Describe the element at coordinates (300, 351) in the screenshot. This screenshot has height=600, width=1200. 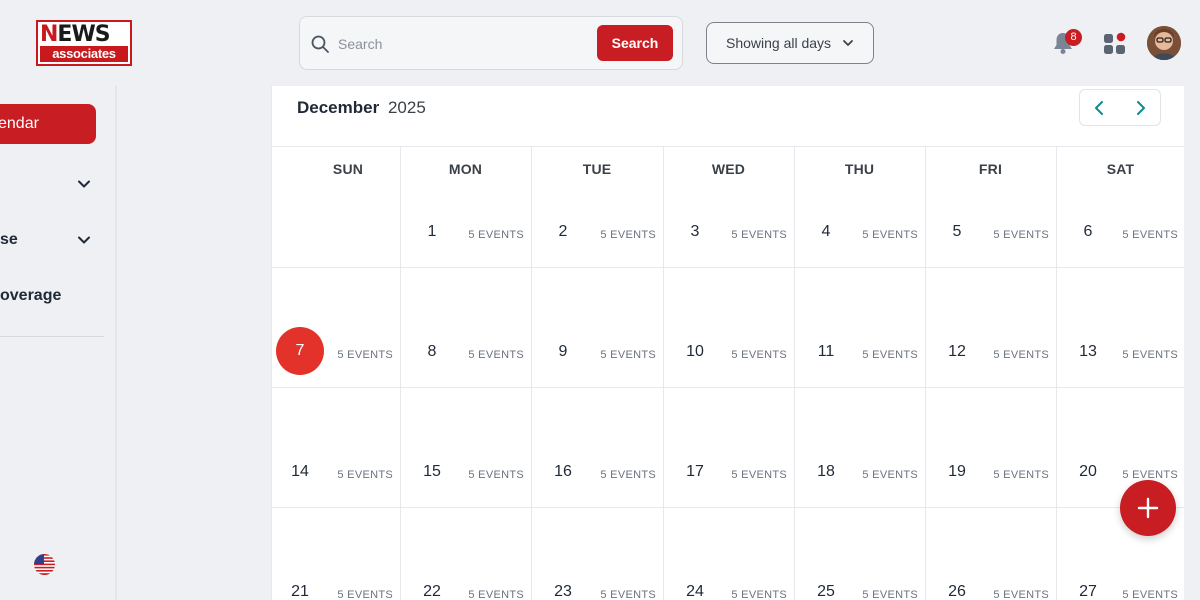
I see `today-day-number: 7` at that location.